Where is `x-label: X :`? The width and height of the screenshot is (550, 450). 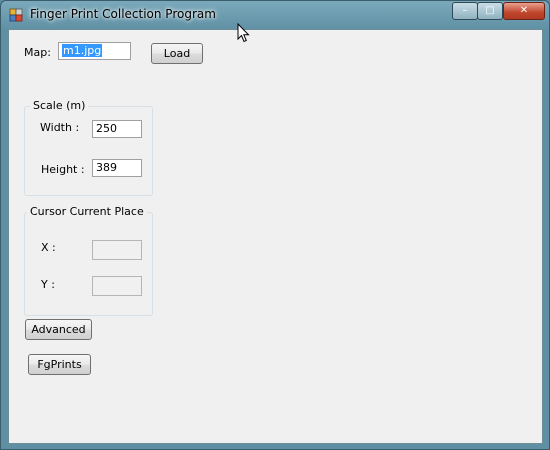 x-label: X : is located at coordinates (48, 247).